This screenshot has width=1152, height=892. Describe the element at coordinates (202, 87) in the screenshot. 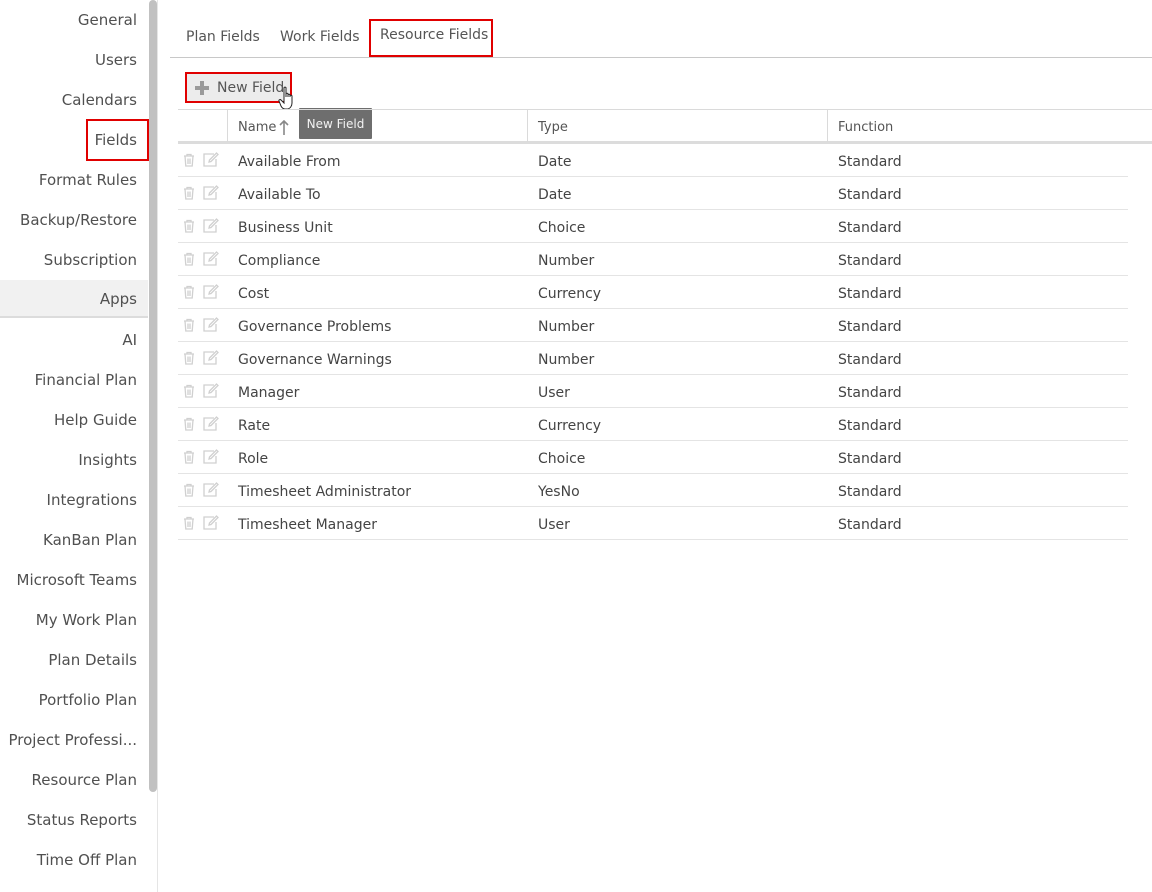

I see `plus-icon` at that location.